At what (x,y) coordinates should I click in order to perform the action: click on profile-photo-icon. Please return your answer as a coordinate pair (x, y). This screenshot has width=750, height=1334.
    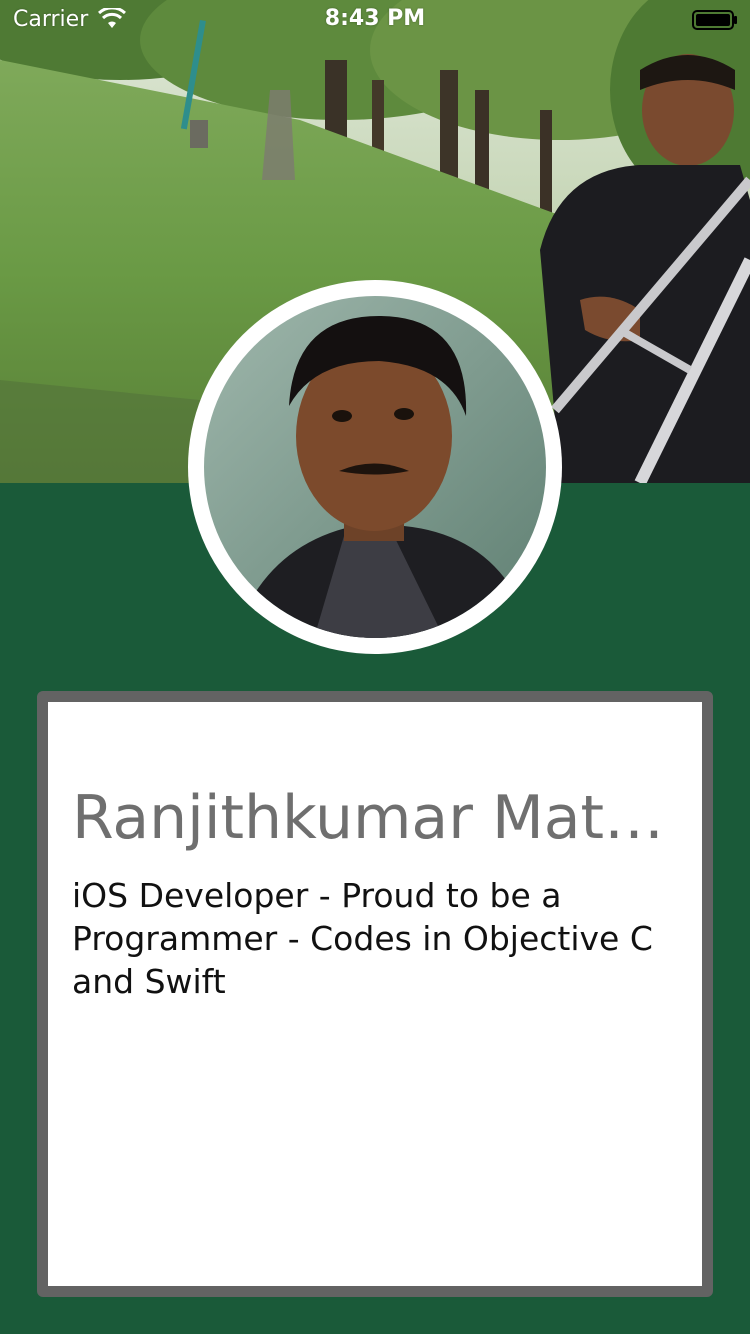
    Looking at the image, I should click on (375, 467).